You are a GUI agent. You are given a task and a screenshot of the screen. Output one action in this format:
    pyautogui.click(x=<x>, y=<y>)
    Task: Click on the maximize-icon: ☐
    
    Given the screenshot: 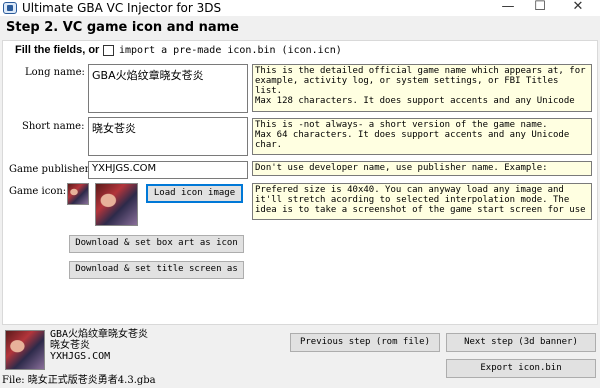 What is the action you would take?
    pyautogui.click(x=540, y=8)
    